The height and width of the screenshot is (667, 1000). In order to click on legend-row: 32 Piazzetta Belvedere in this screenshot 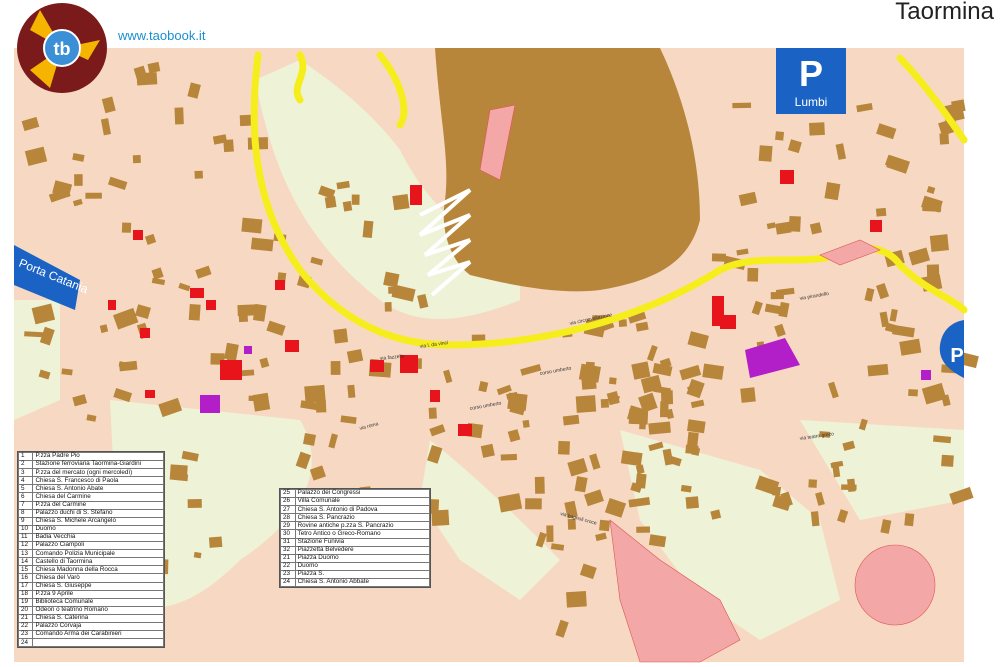, I will do `click(355, 550)`.